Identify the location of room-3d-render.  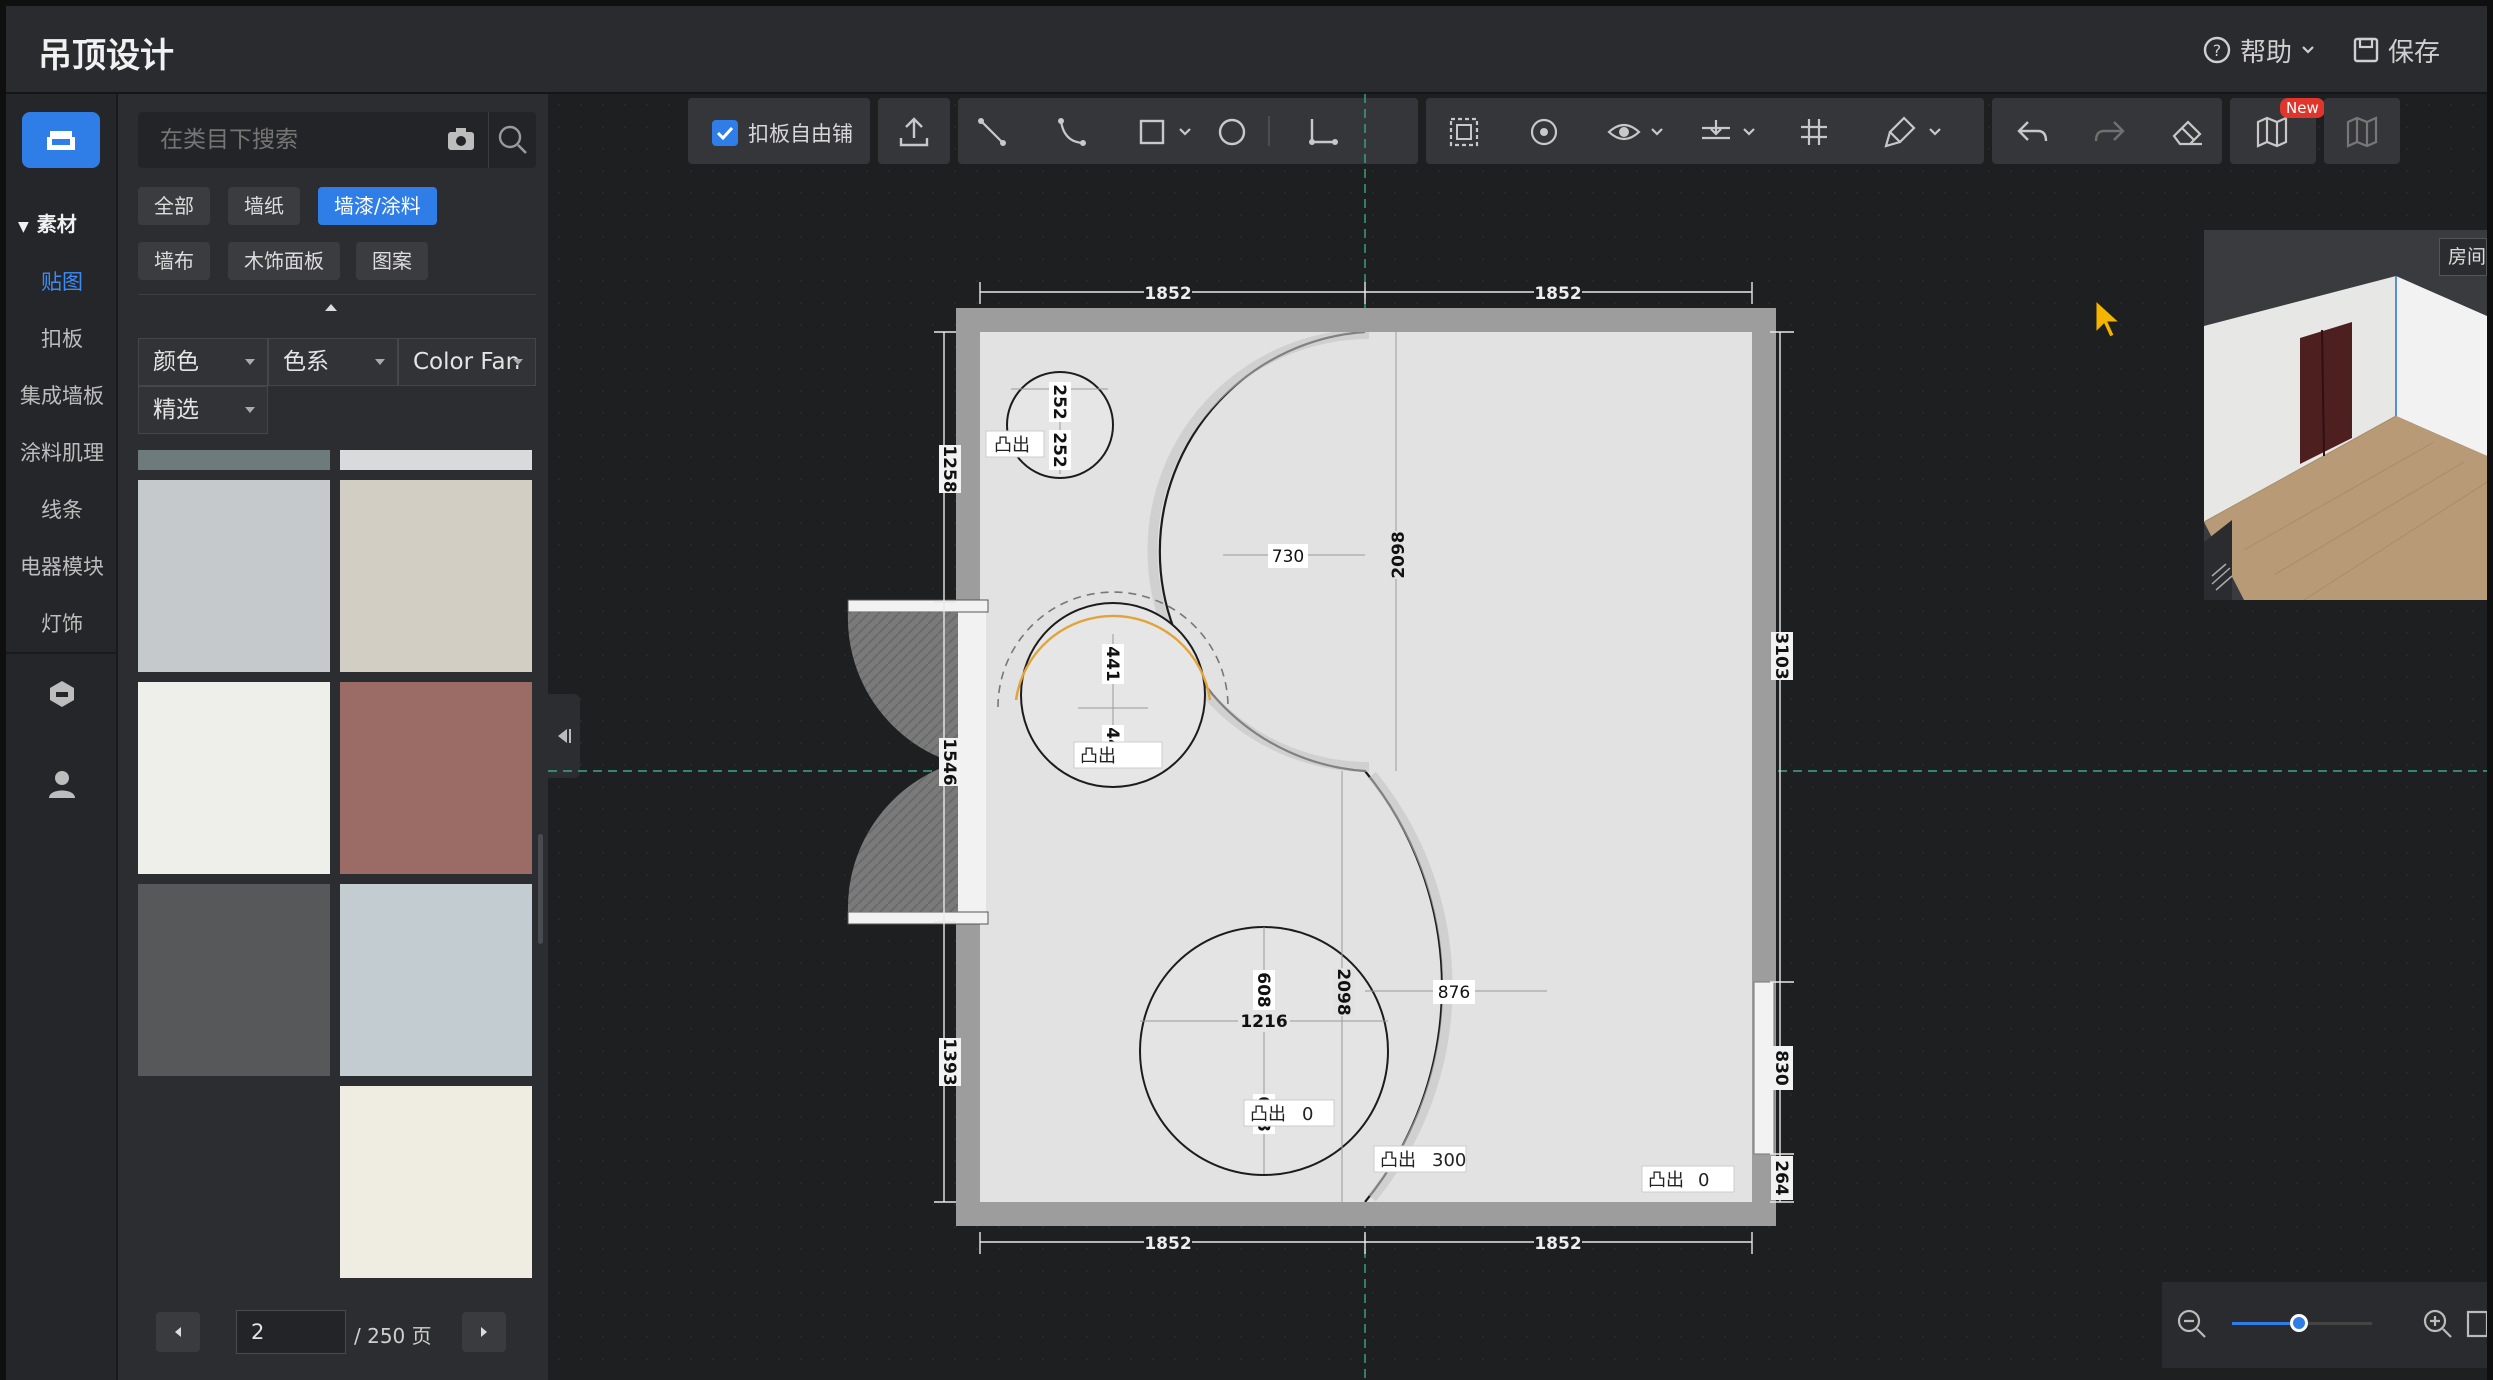
(2345, 415).